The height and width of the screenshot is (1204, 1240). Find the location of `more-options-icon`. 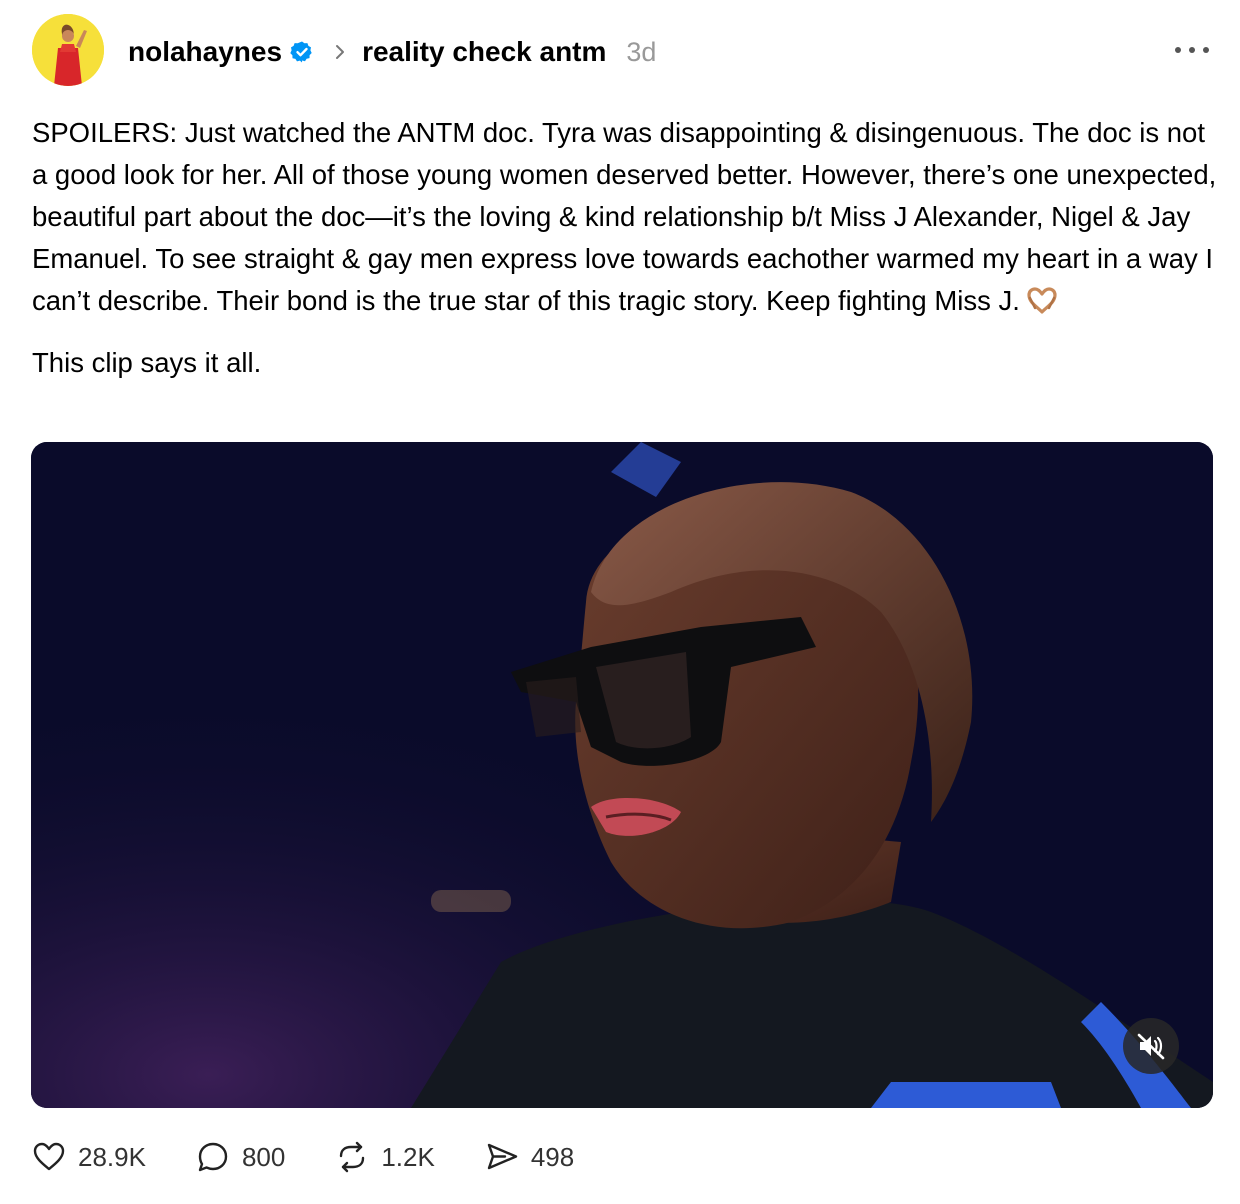

more-options-icon is located at coordinates (1192, 50).